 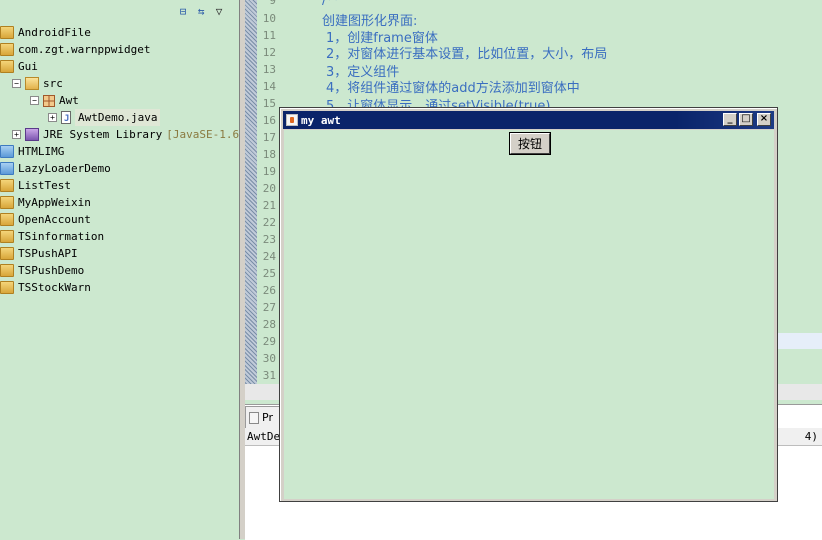 I want to click on tree-item-label: ListTest, so click(x=44, y=185).